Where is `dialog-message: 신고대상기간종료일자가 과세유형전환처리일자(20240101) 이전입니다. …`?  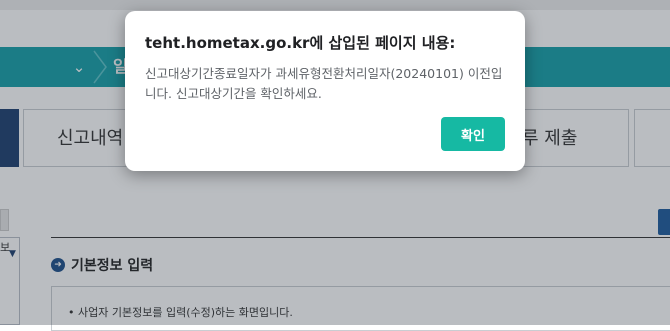 dialog-message: 신고대상기간종료일자가 과세유형전환처리일자(20240101) 이전입니다. … is located at coordinates (324, 83).